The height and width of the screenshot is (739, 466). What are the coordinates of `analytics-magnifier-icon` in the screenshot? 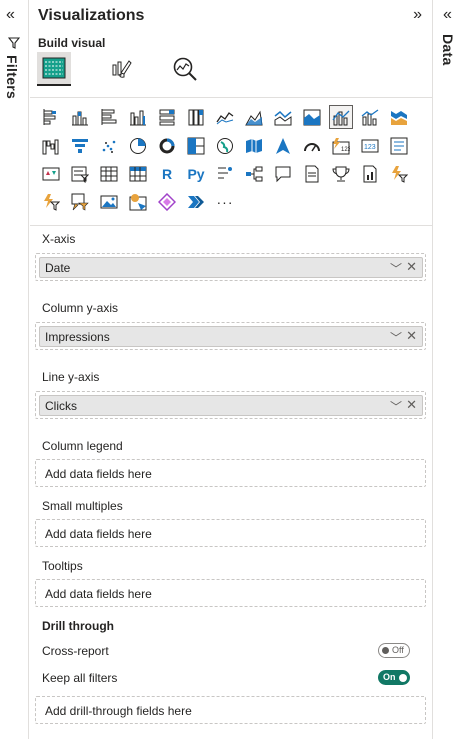 It's located at (185, 69).